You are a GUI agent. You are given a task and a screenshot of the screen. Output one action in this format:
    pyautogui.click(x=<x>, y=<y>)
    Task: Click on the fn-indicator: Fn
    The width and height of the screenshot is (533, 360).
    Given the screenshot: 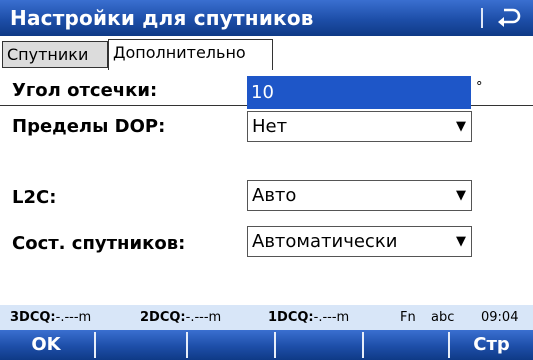 What is the action you would take?
    pyautogui.click(x=408, y=317)
    